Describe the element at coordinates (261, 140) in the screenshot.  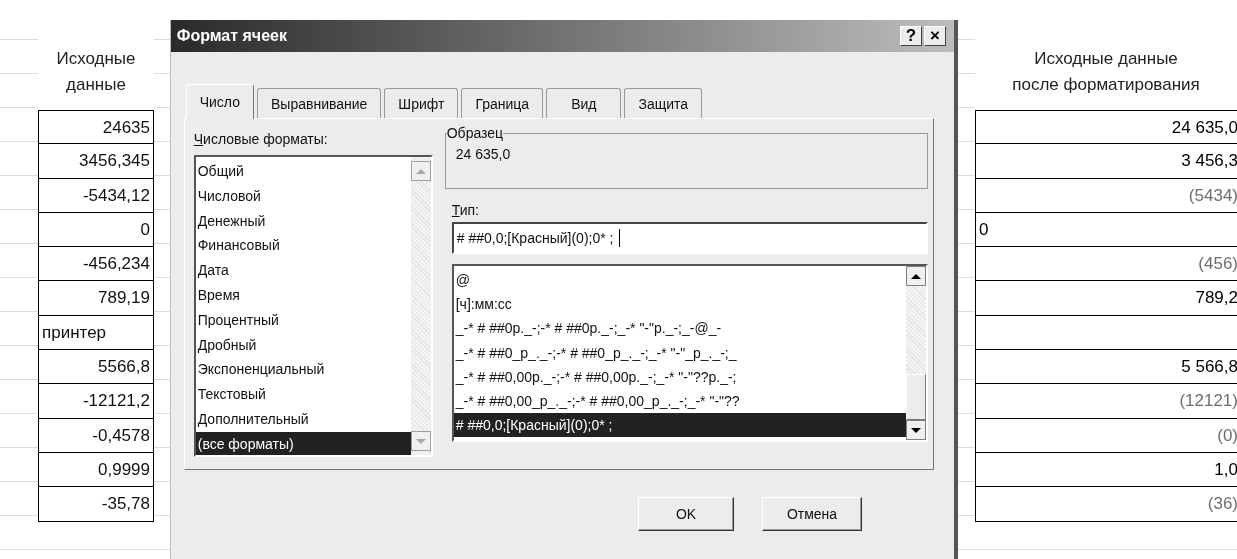
I see `formats-label: Числовые форматы:` at that location.